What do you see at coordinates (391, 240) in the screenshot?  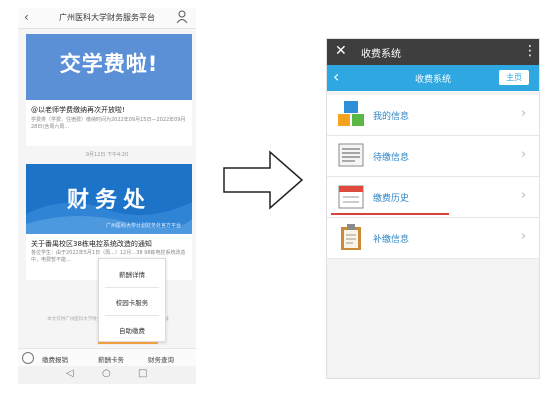 I see `row-label: 补缴信息` at bounding box center [391, 240].